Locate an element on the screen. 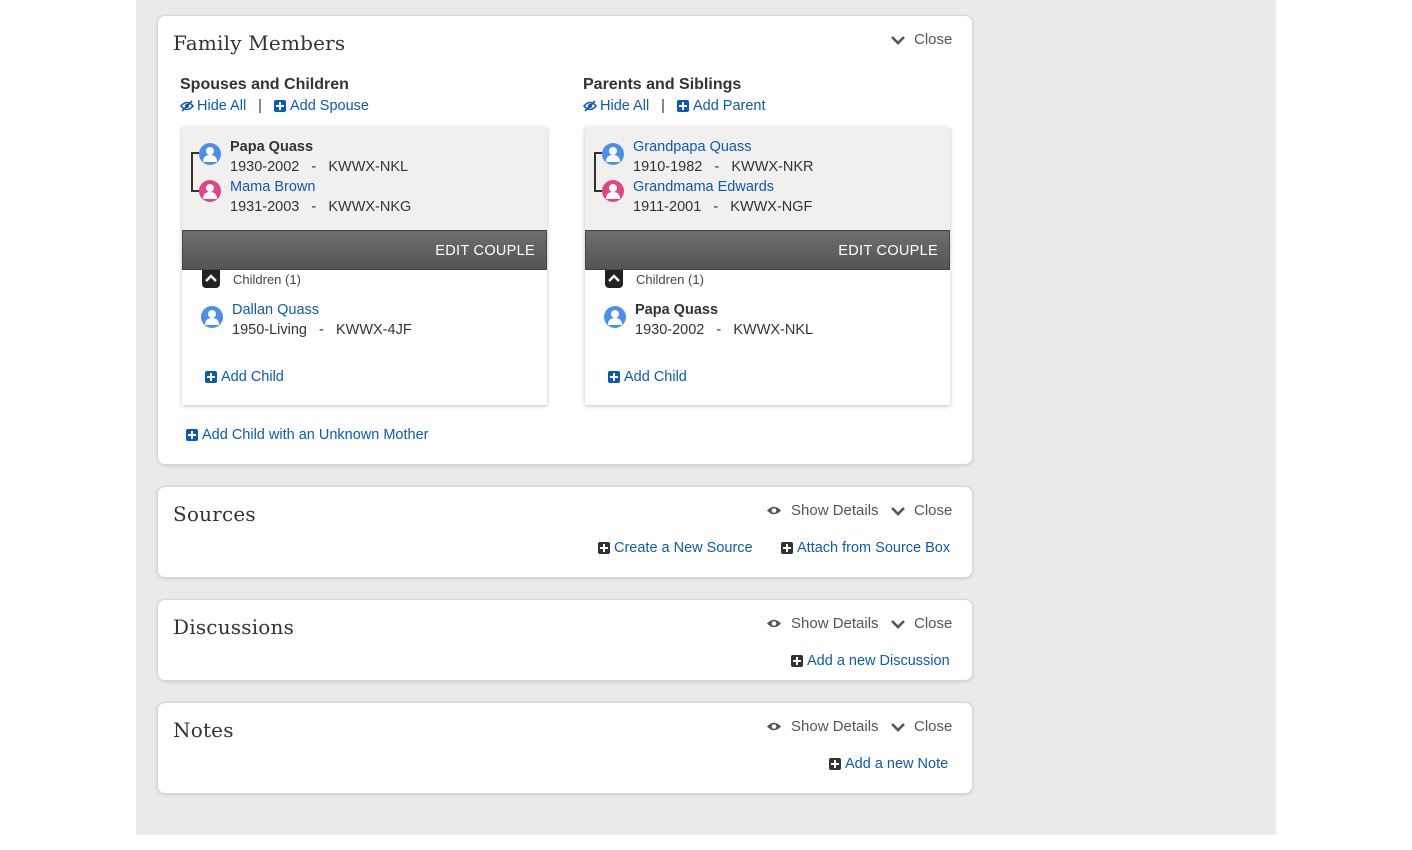 The width and height of the screenshot is (1412, 850). notes-show-details-button: Show Details is located at coordinates (822, 726).